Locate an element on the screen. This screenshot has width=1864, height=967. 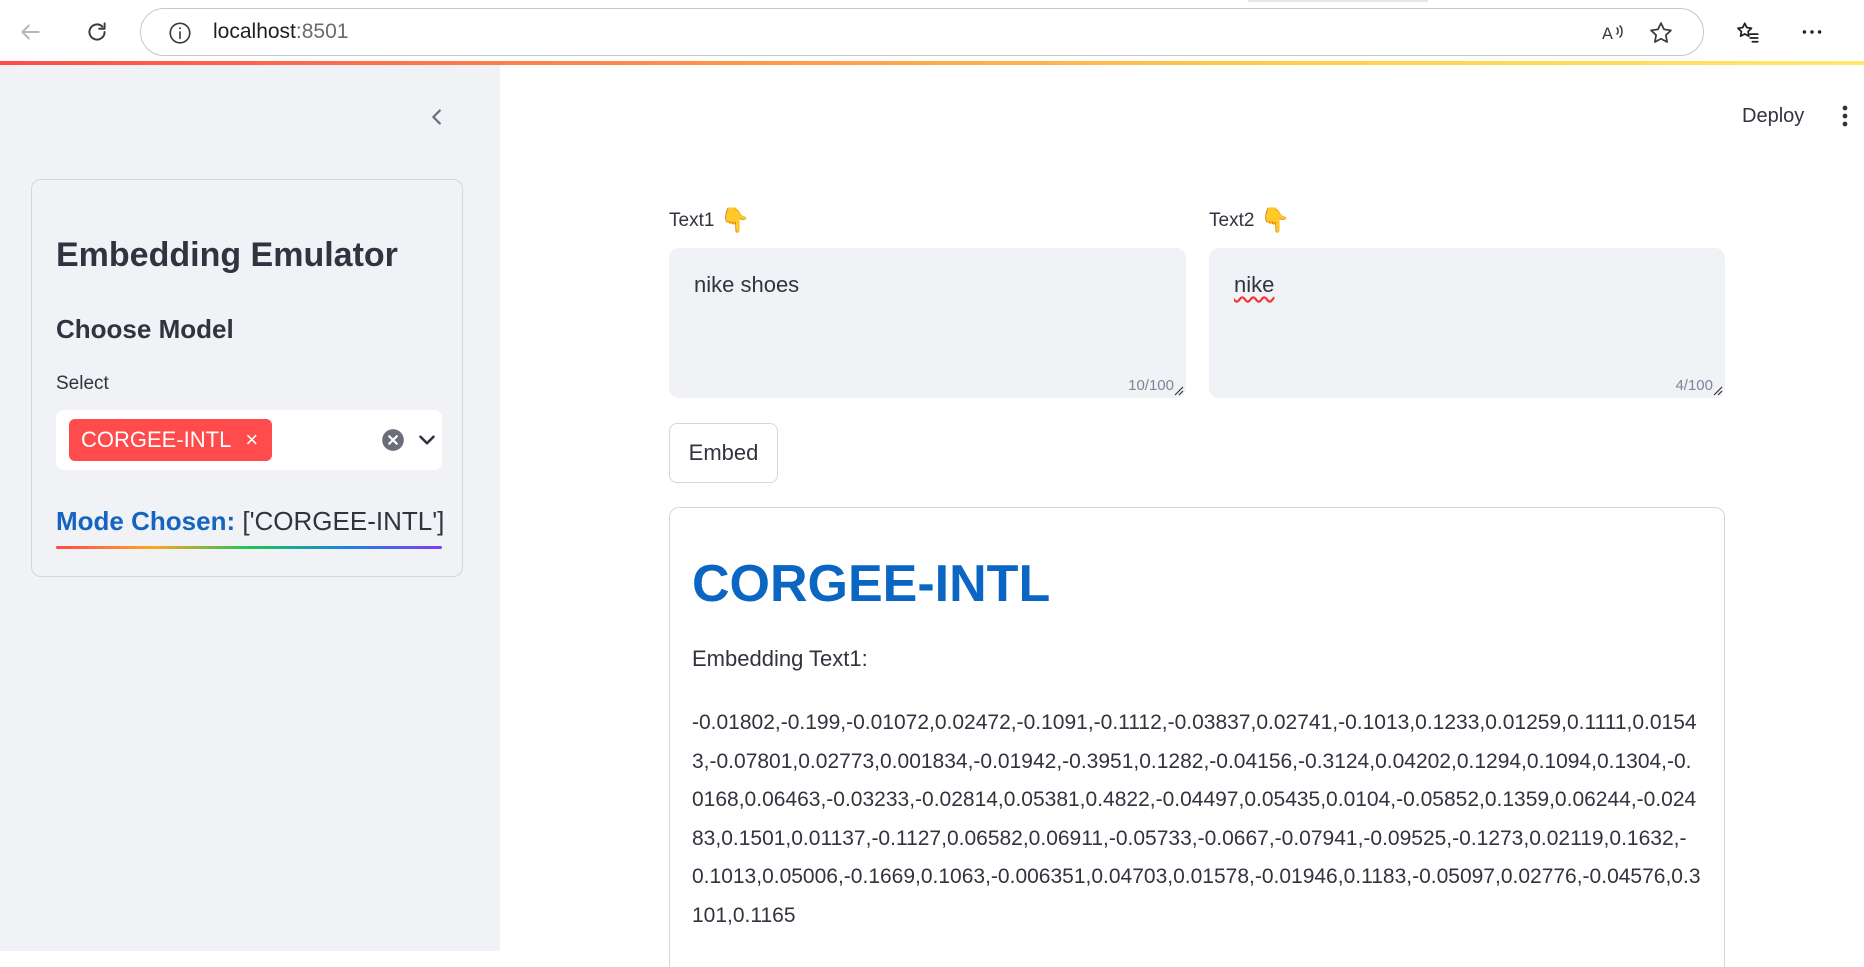
back-arrow-icon is located at coordinates (30, 32).